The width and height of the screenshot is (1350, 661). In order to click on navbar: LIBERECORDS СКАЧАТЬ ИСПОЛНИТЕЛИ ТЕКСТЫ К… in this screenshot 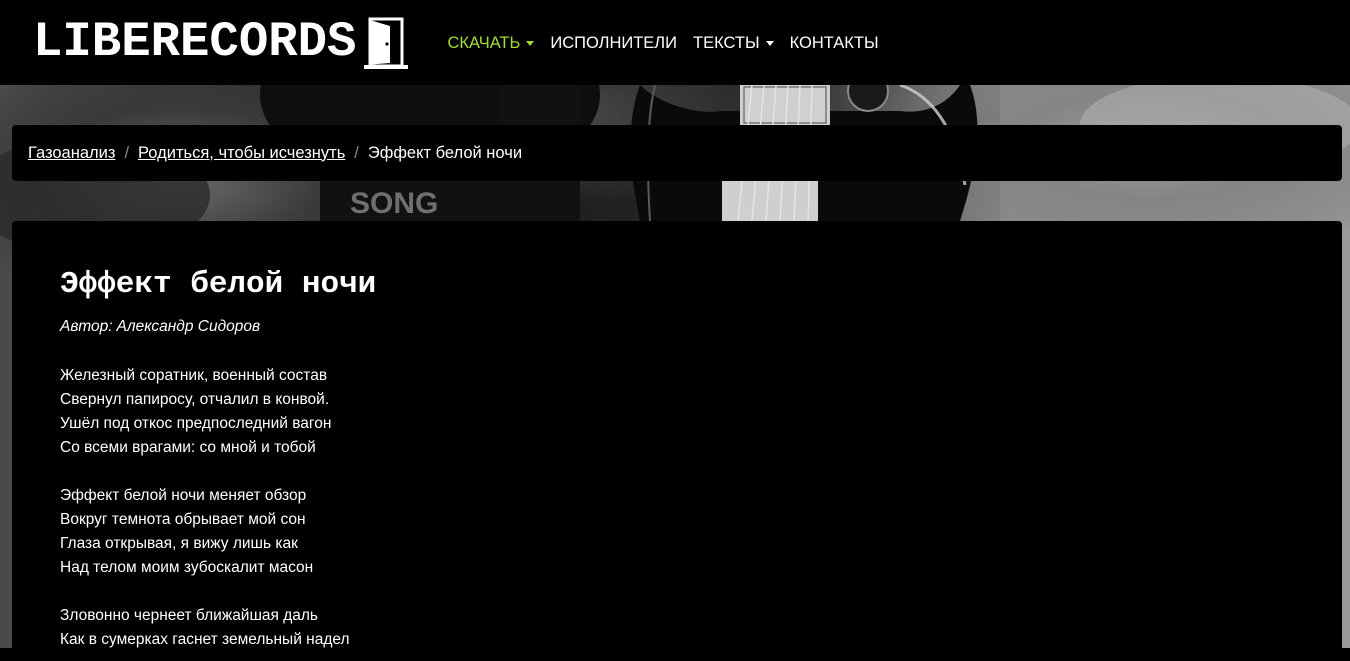, I will do `click(675, 42)`.